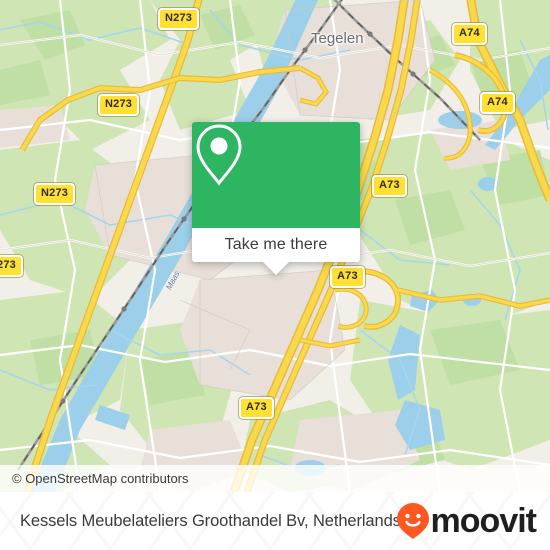  I want to click on moovit-pin-icon, so click(412, 521).